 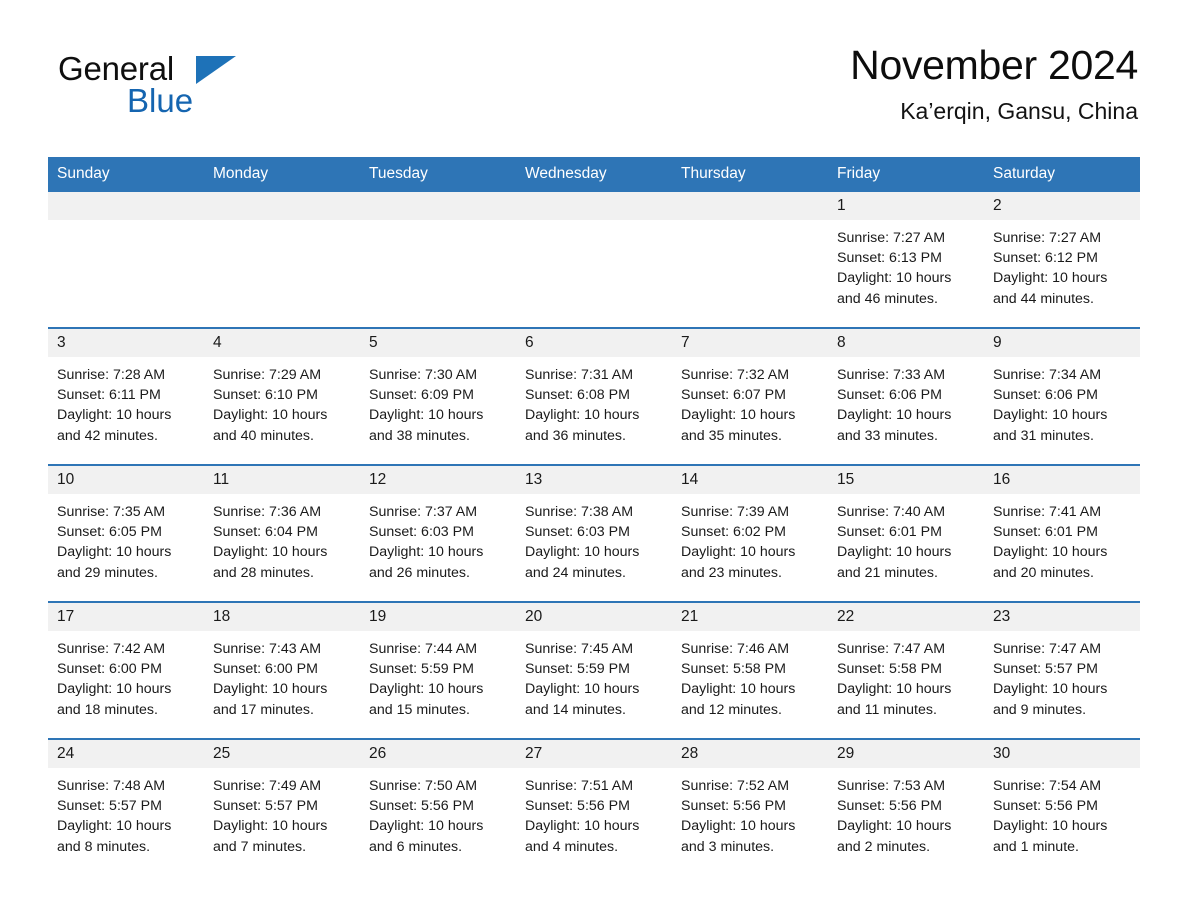 I want to click on sunrise-text: Sunrise: 7:39 AM, so click(x=735, y=512).